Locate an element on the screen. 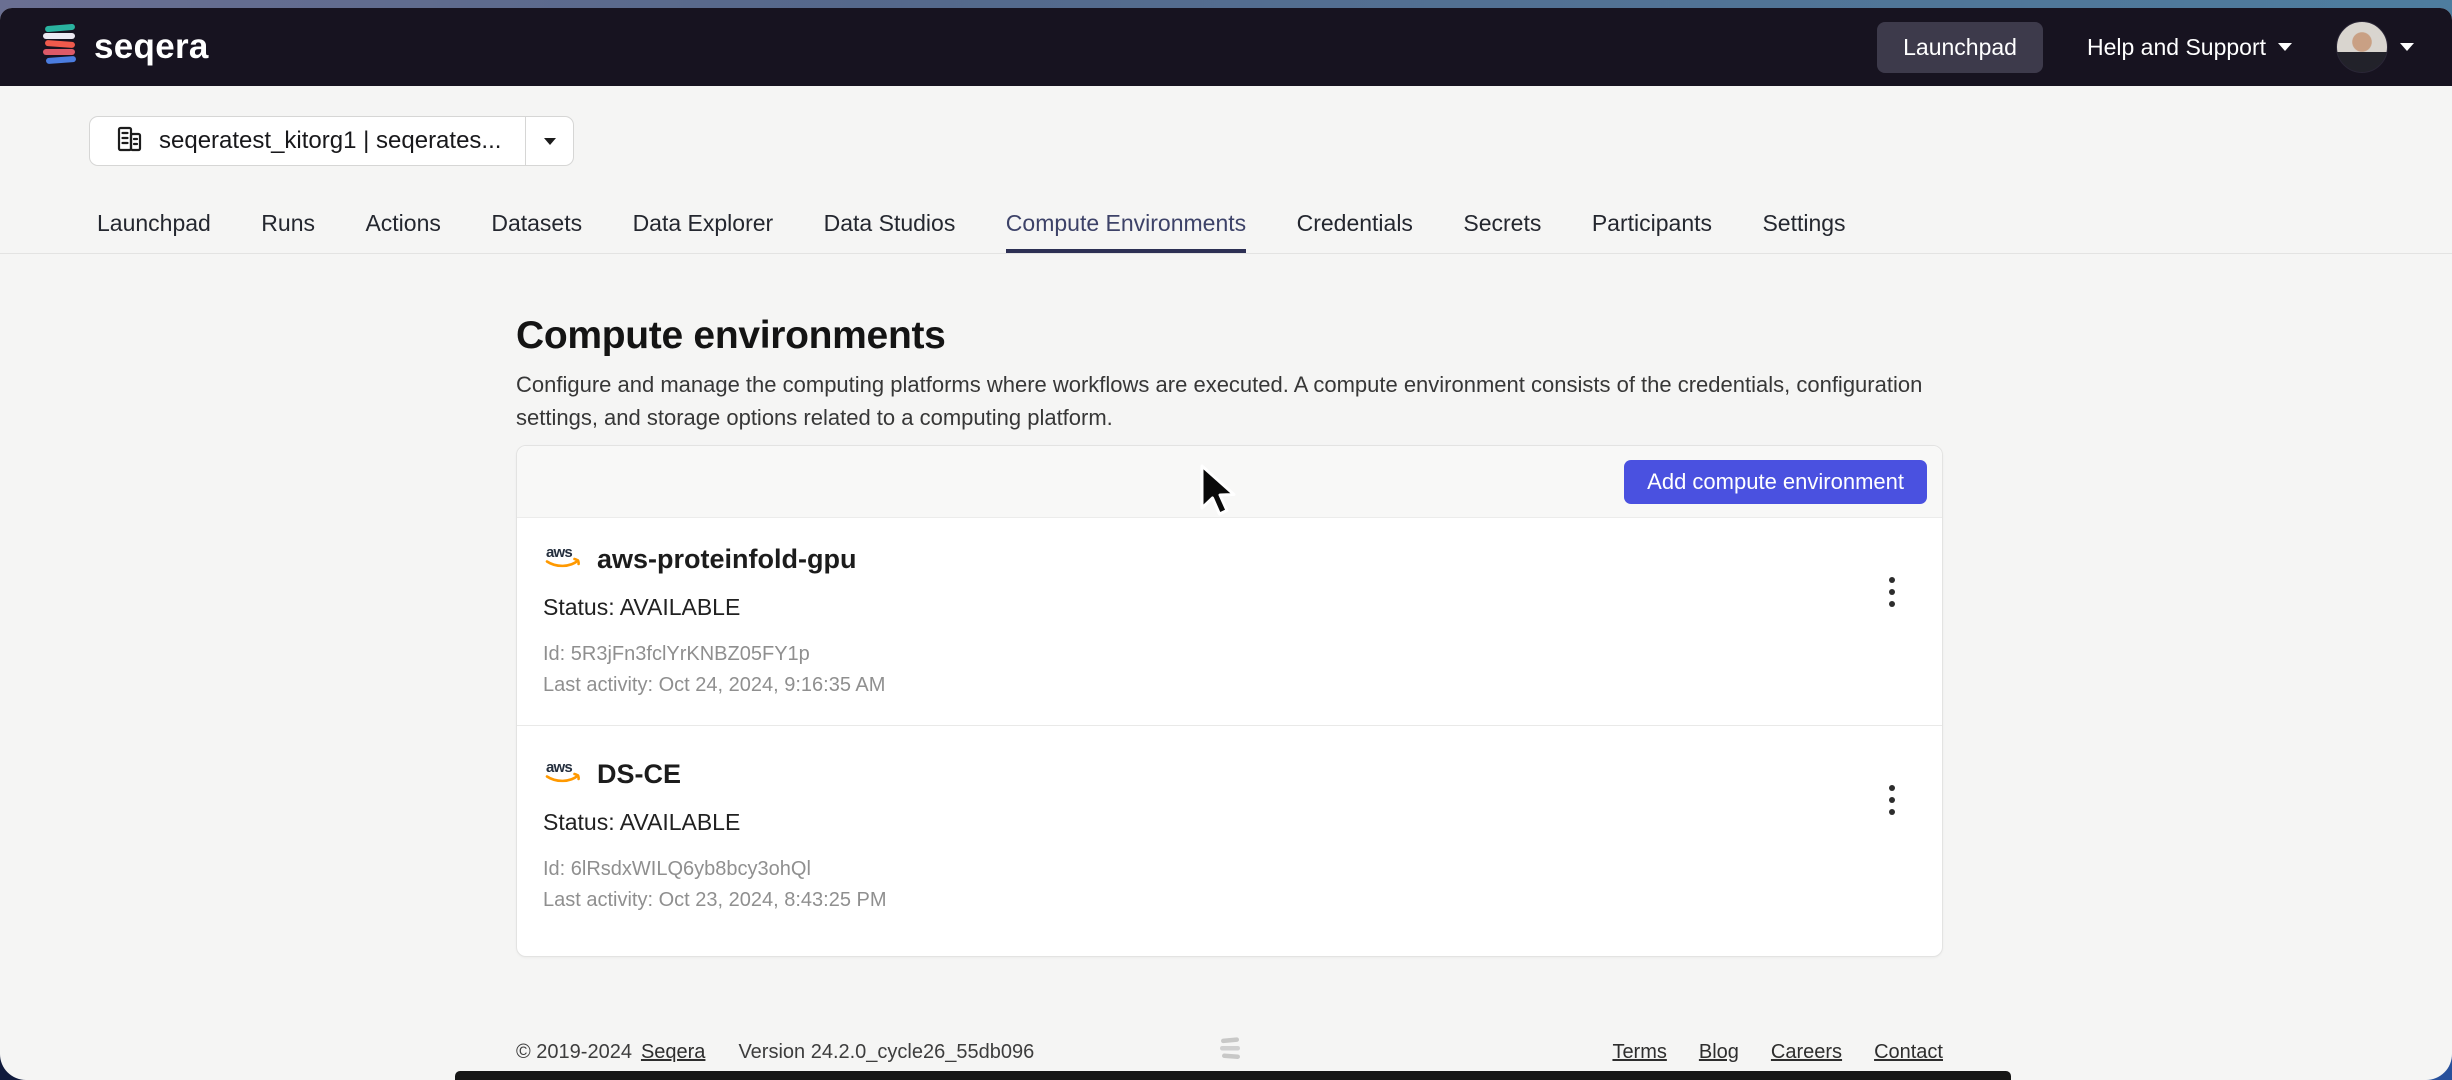 The width and height of the screenshot is (2452, 1080). ce-id: Id: 6lRsdxWILQ6yb8bcy3ohQl is located at coordinates (677, 869).